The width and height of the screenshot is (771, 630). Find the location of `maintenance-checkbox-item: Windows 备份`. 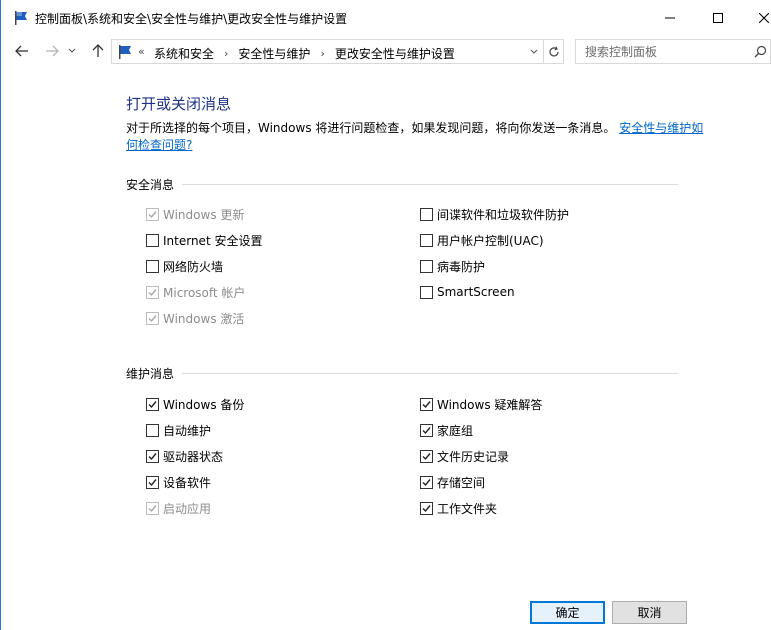

maintenance-checkbox-item: Windows 备份 is located at coordinates (195, 404).